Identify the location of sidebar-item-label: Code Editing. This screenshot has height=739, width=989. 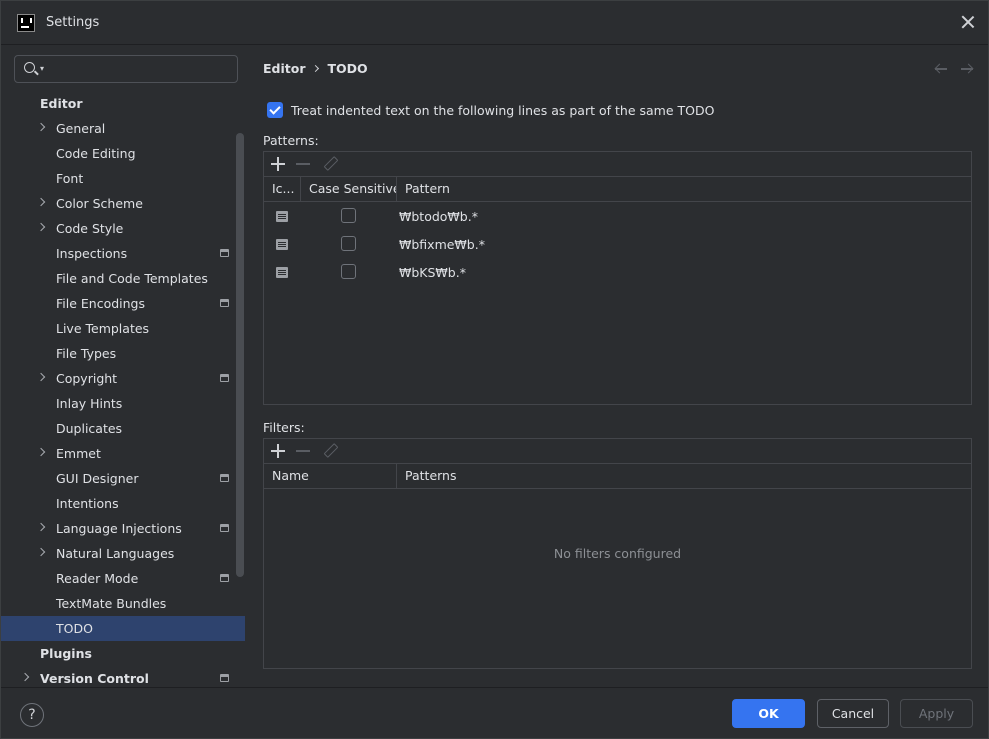
(96, 153).